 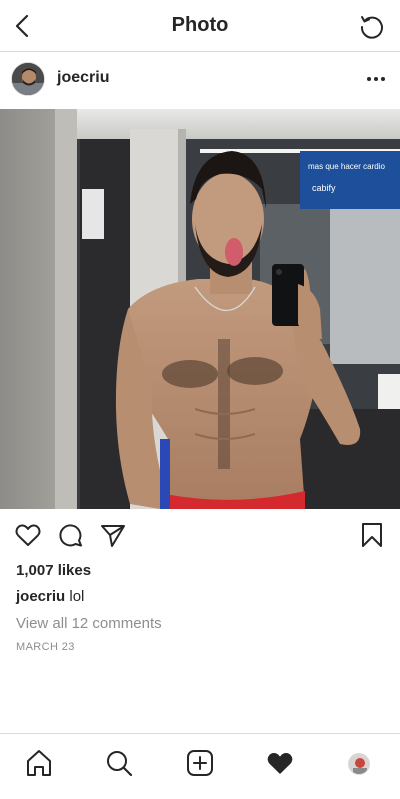 I want to click on profile-avatar, so click(x=359, y=764).